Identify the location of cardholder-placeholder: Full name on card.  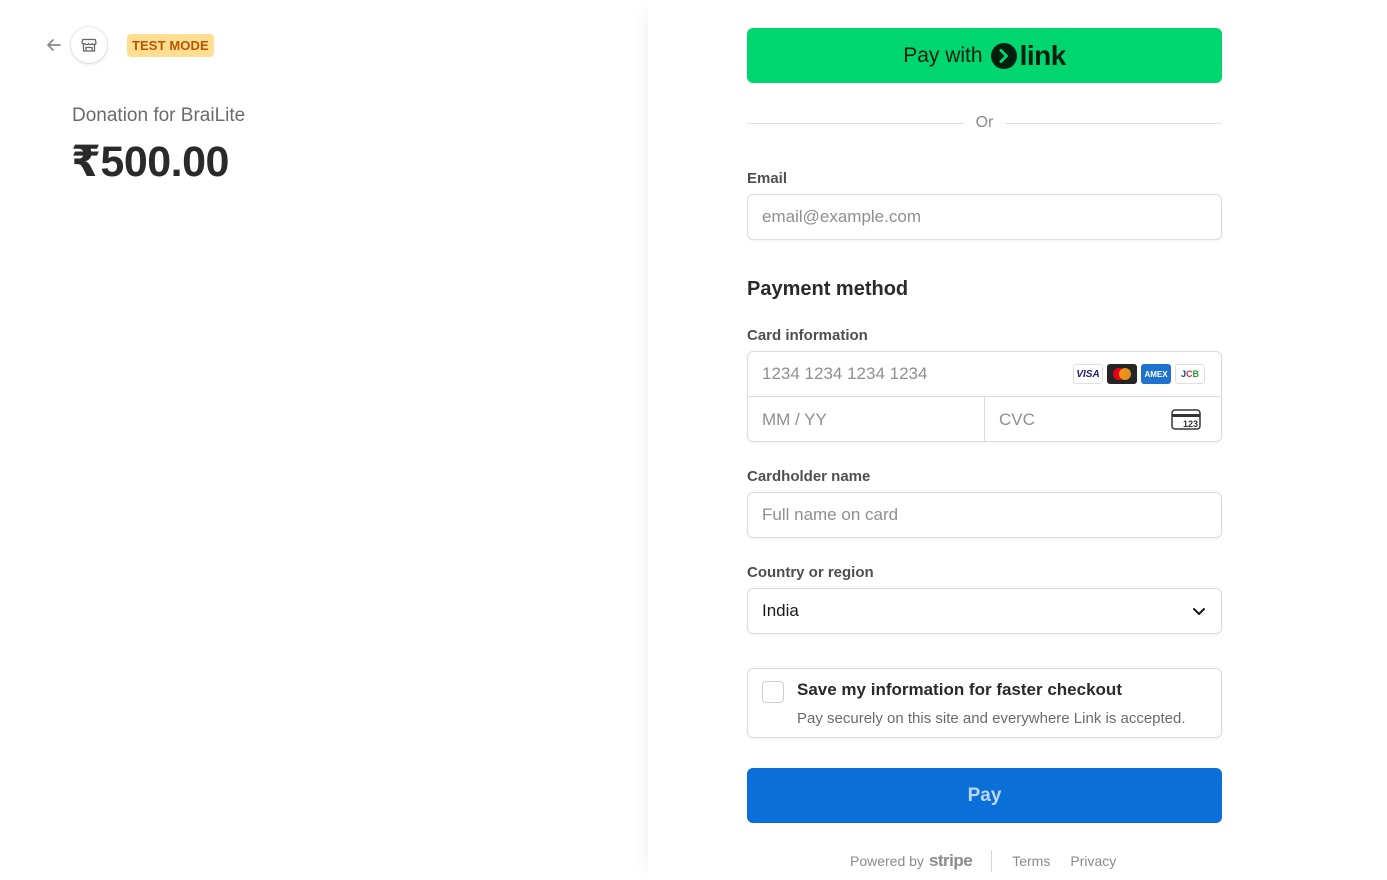
(830, 514).